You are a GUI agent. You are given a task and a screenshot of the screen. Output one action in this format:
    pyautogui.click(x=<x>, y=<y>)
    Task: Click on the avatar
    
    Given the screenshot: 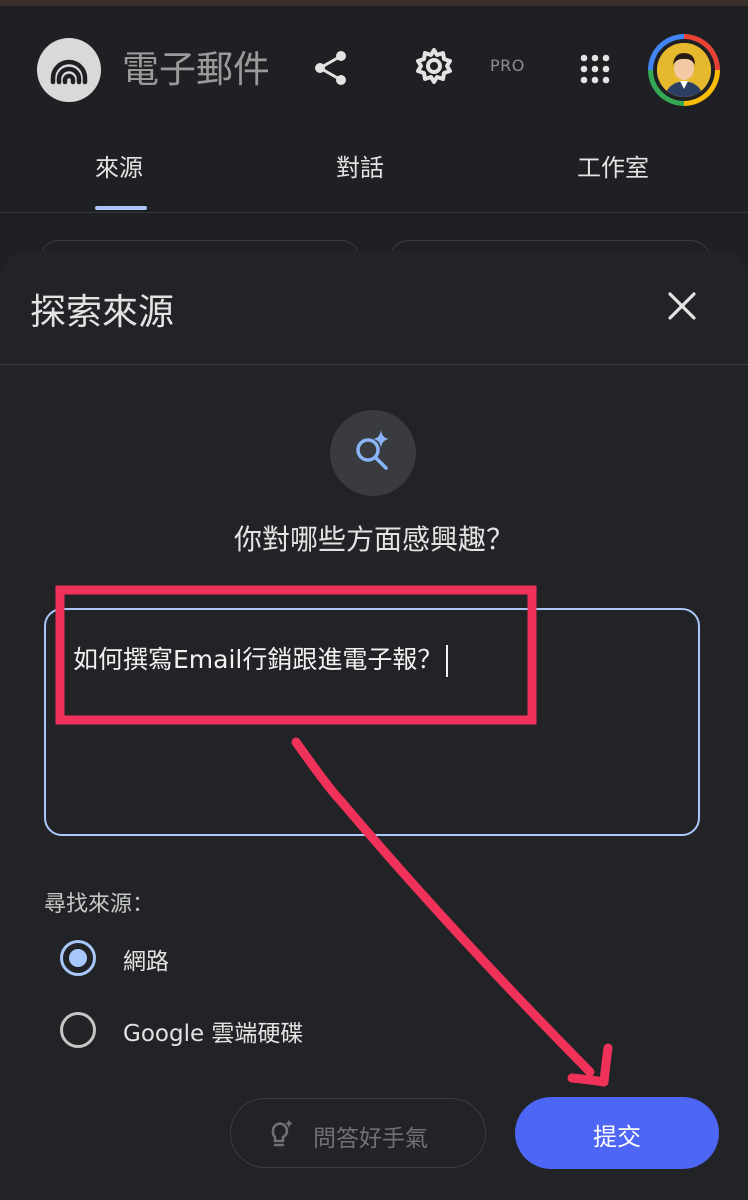 What is the action you would take?
    pyautogui.click(x=684, y=70)
    